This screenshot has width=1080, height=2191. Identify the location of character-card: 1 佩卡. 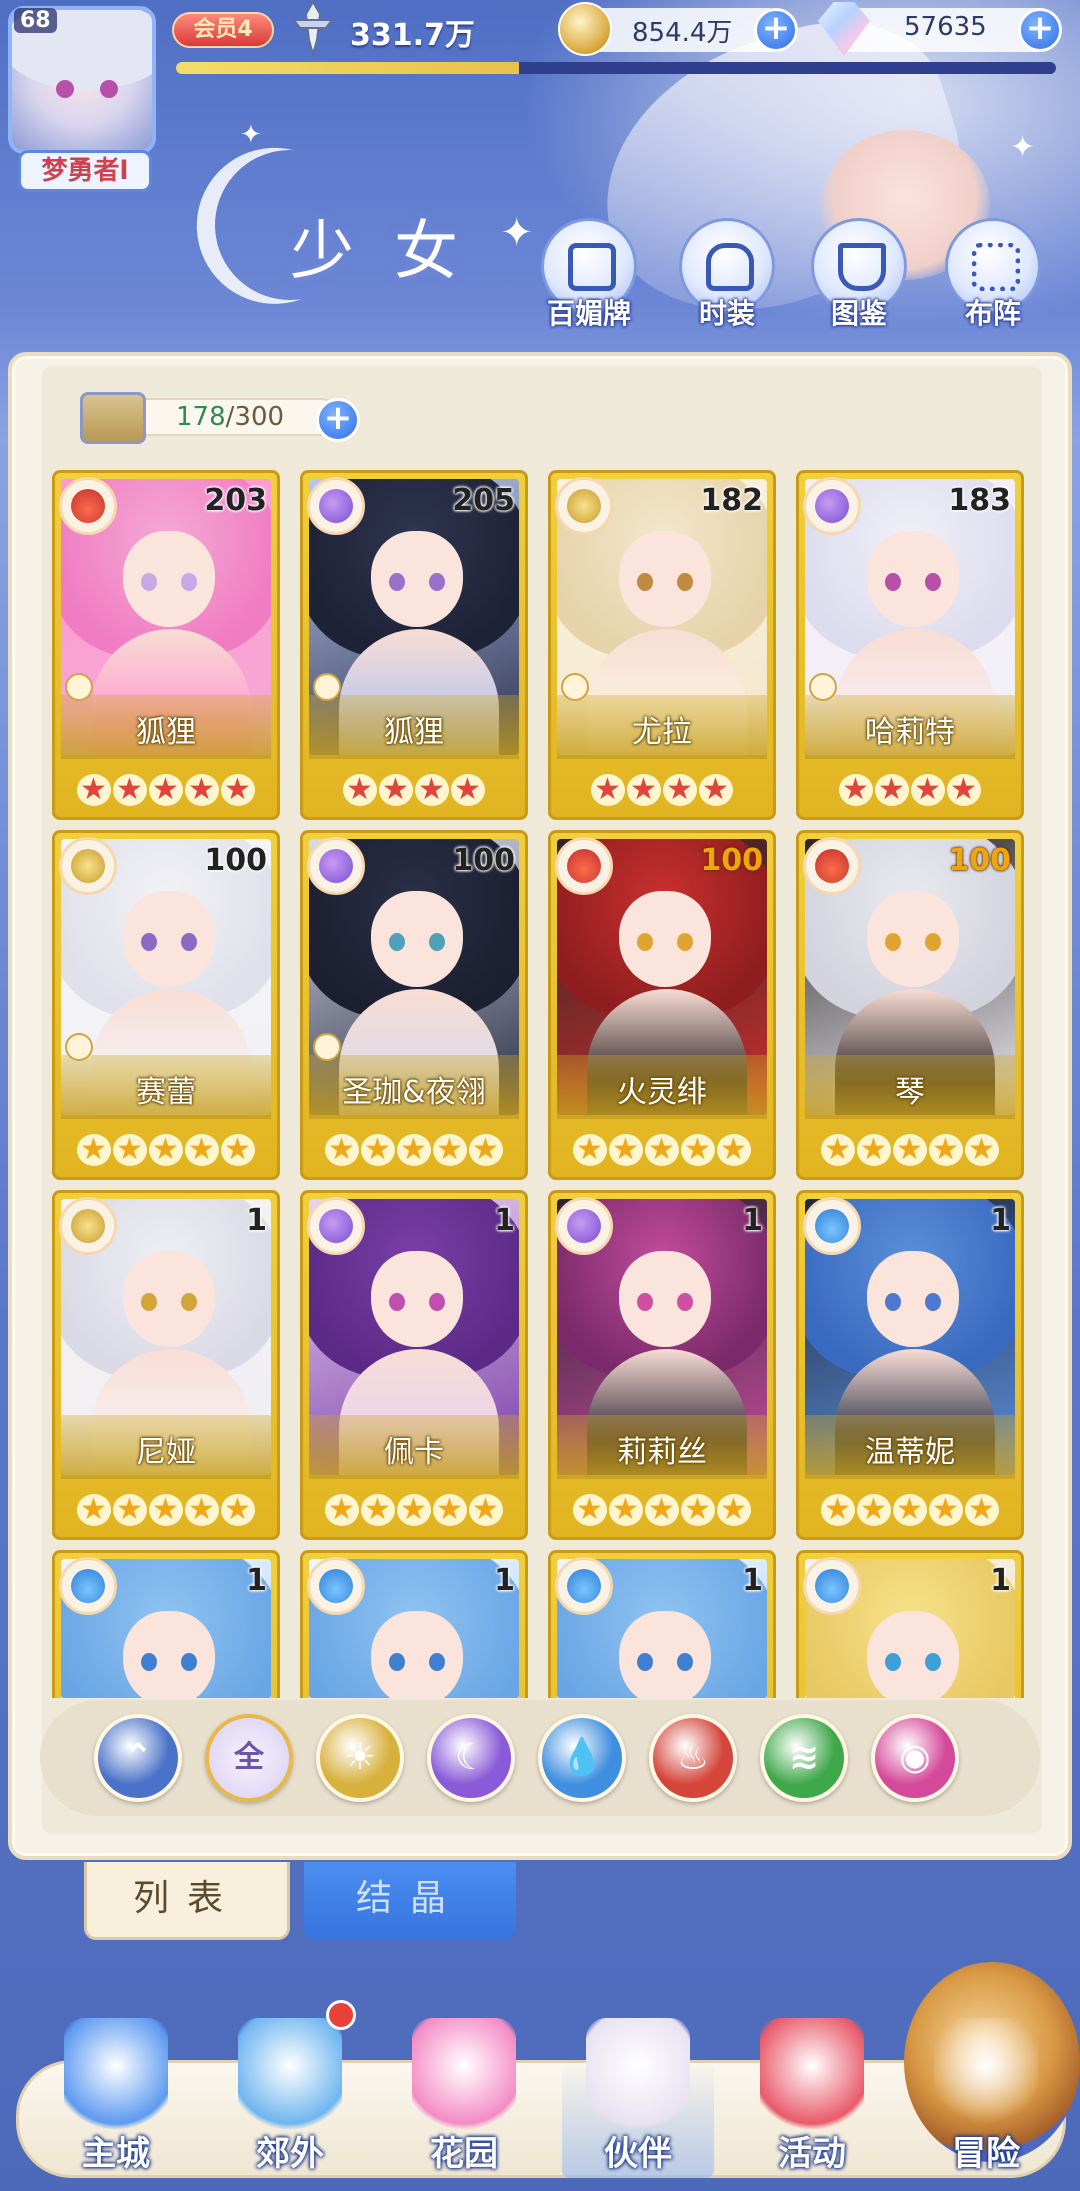
(414, 1365).